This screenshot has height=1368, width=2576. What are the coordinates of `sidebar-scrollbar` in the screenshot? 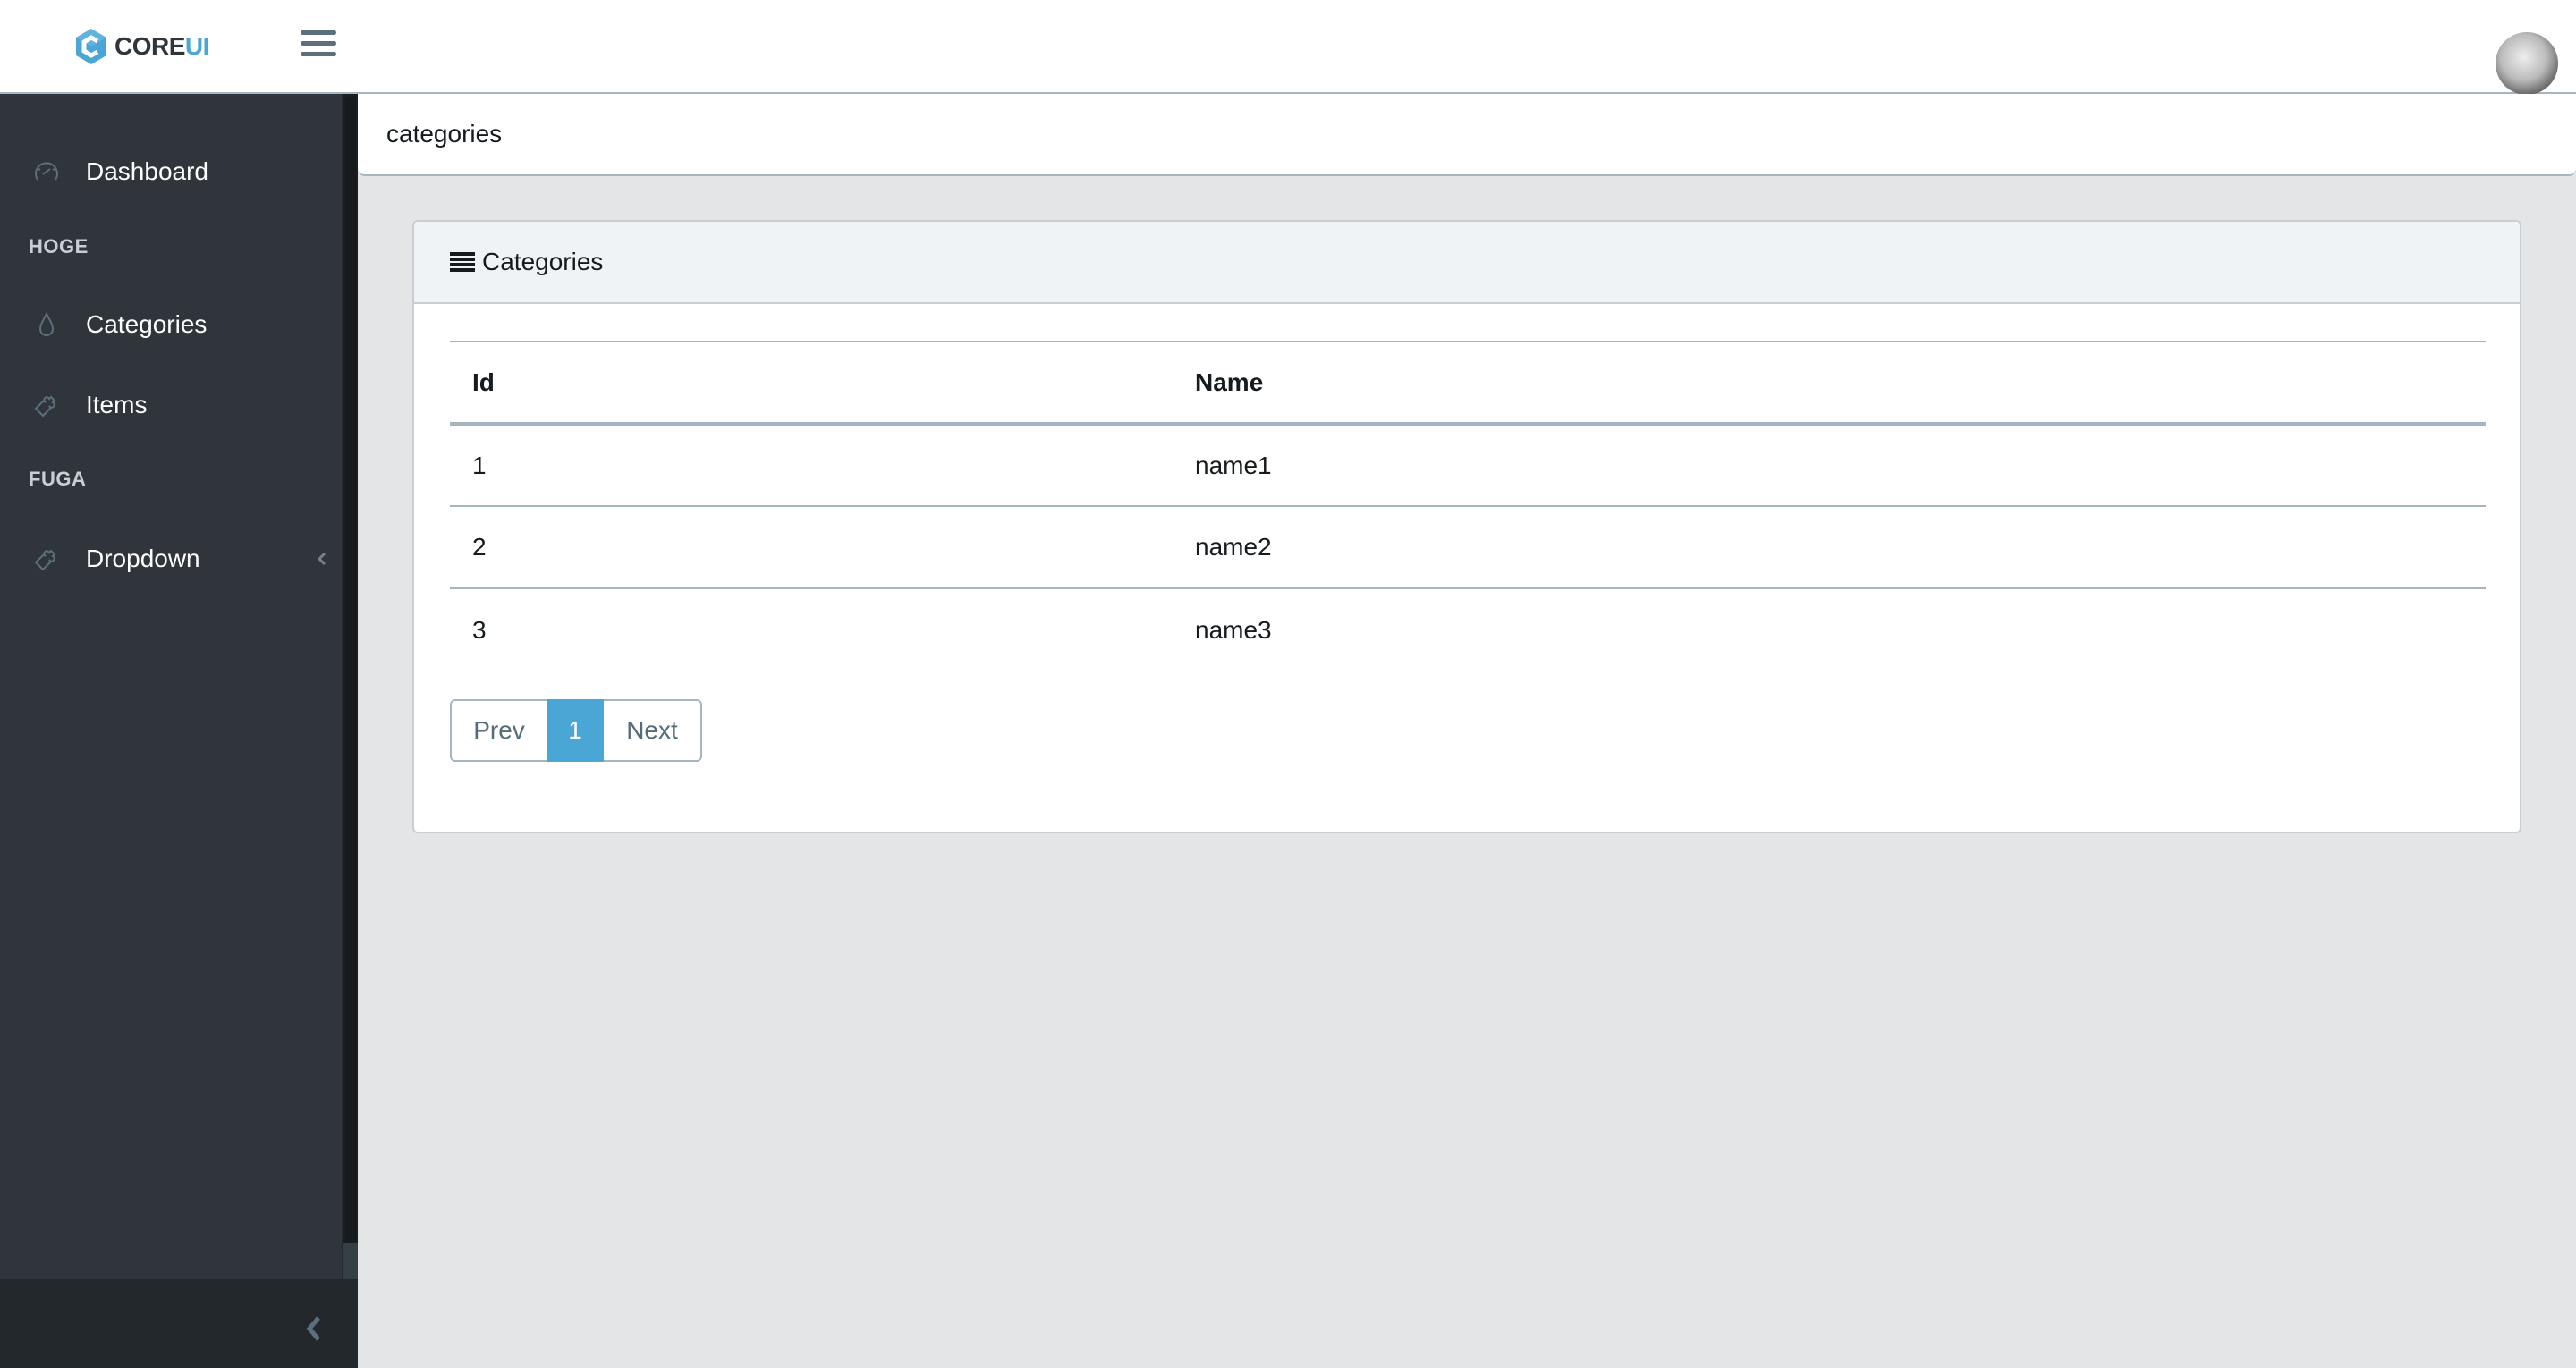 It's located at (350, 686).